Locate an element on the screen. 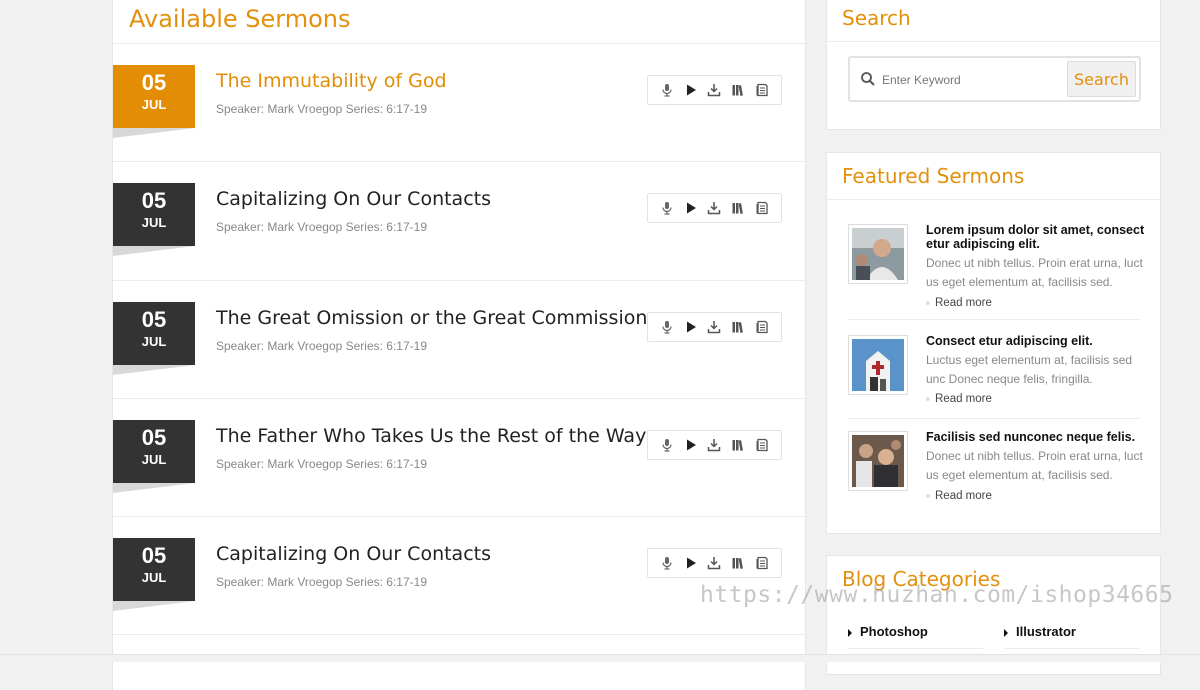  search-button: Search is located at coordinates (1101, 79).